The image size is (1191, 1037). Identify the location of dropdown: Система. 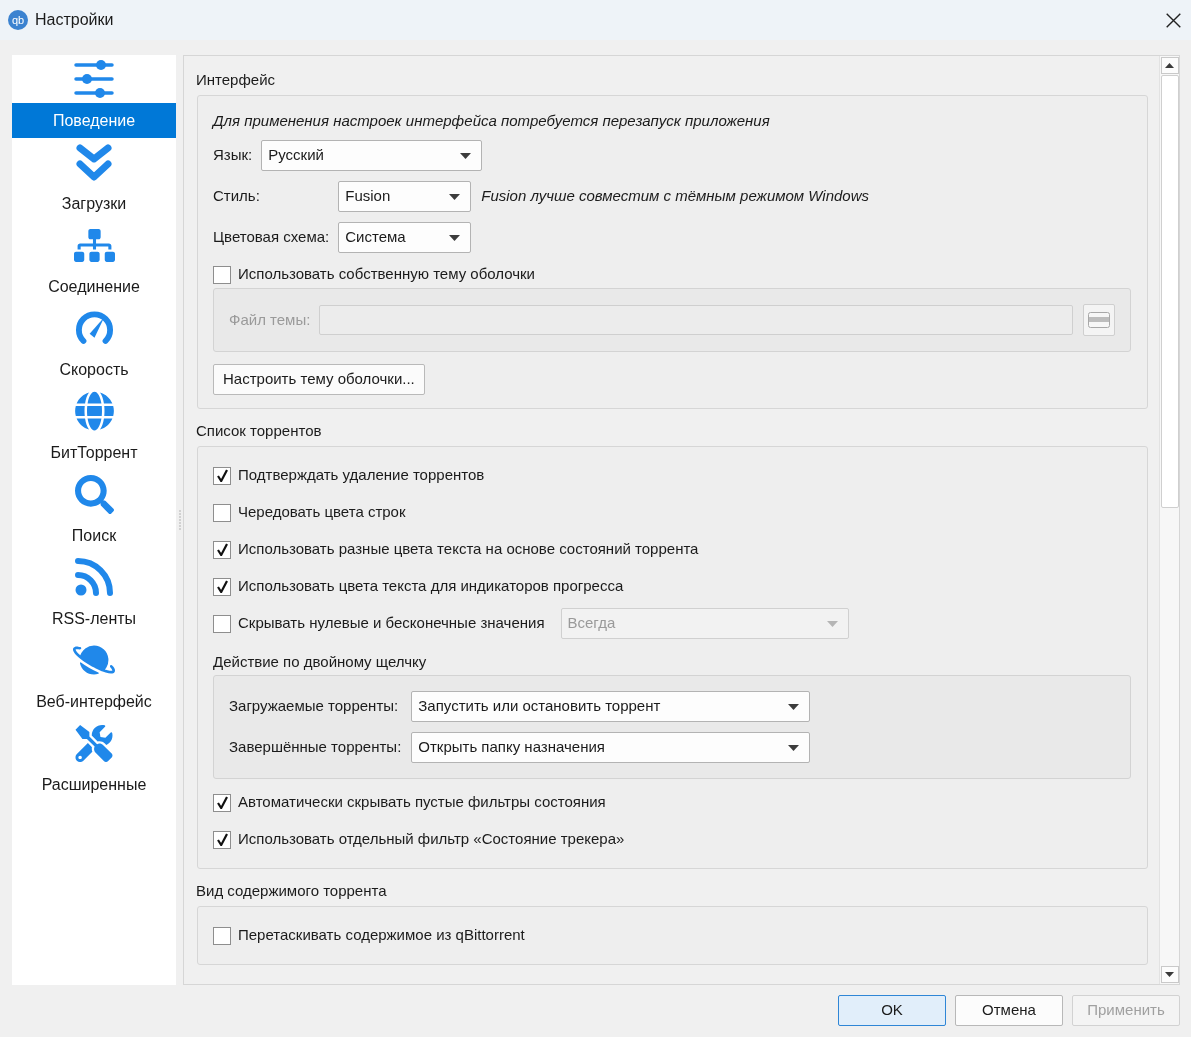
(405, 237).